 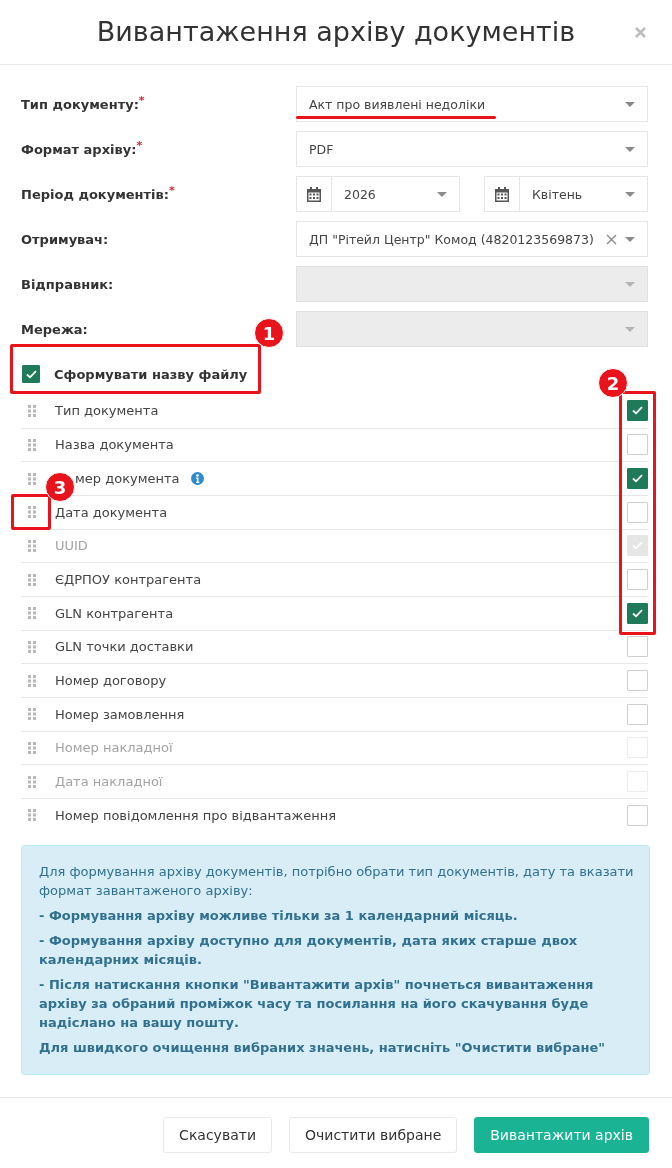 What do you see at coordinates (82, 149) in the screenshot?
I see `field-label: Формат архіву:$^{*}$` at bounding box center [82, 149].